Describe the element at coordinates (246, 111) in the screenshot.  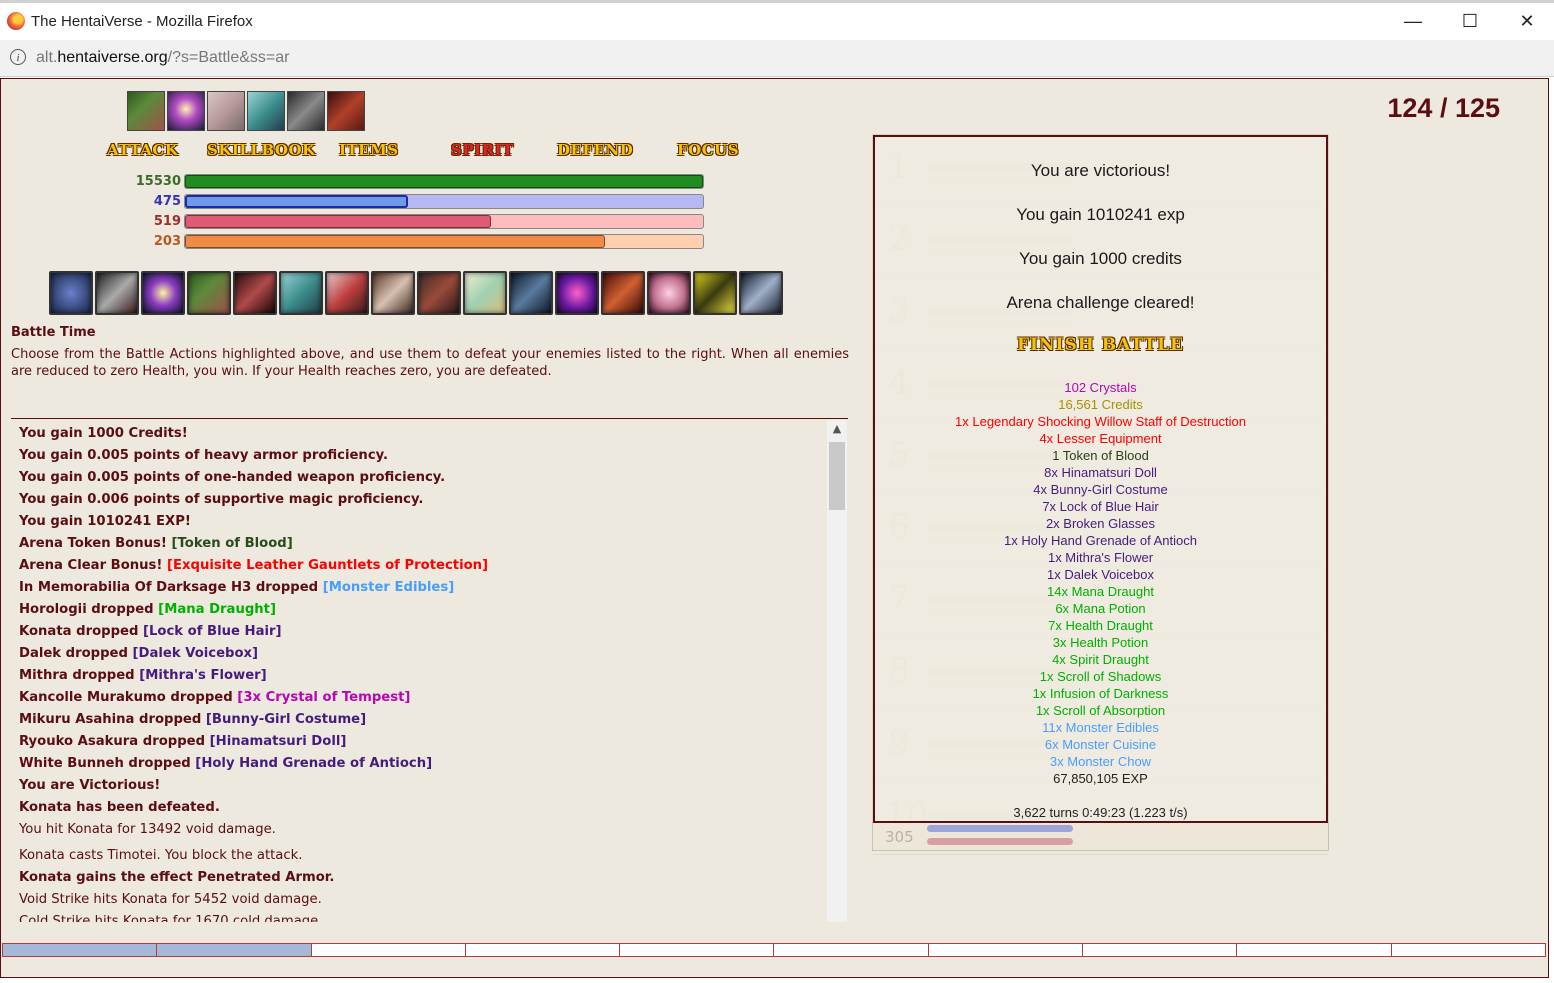
I see `effect-icons` at that location.